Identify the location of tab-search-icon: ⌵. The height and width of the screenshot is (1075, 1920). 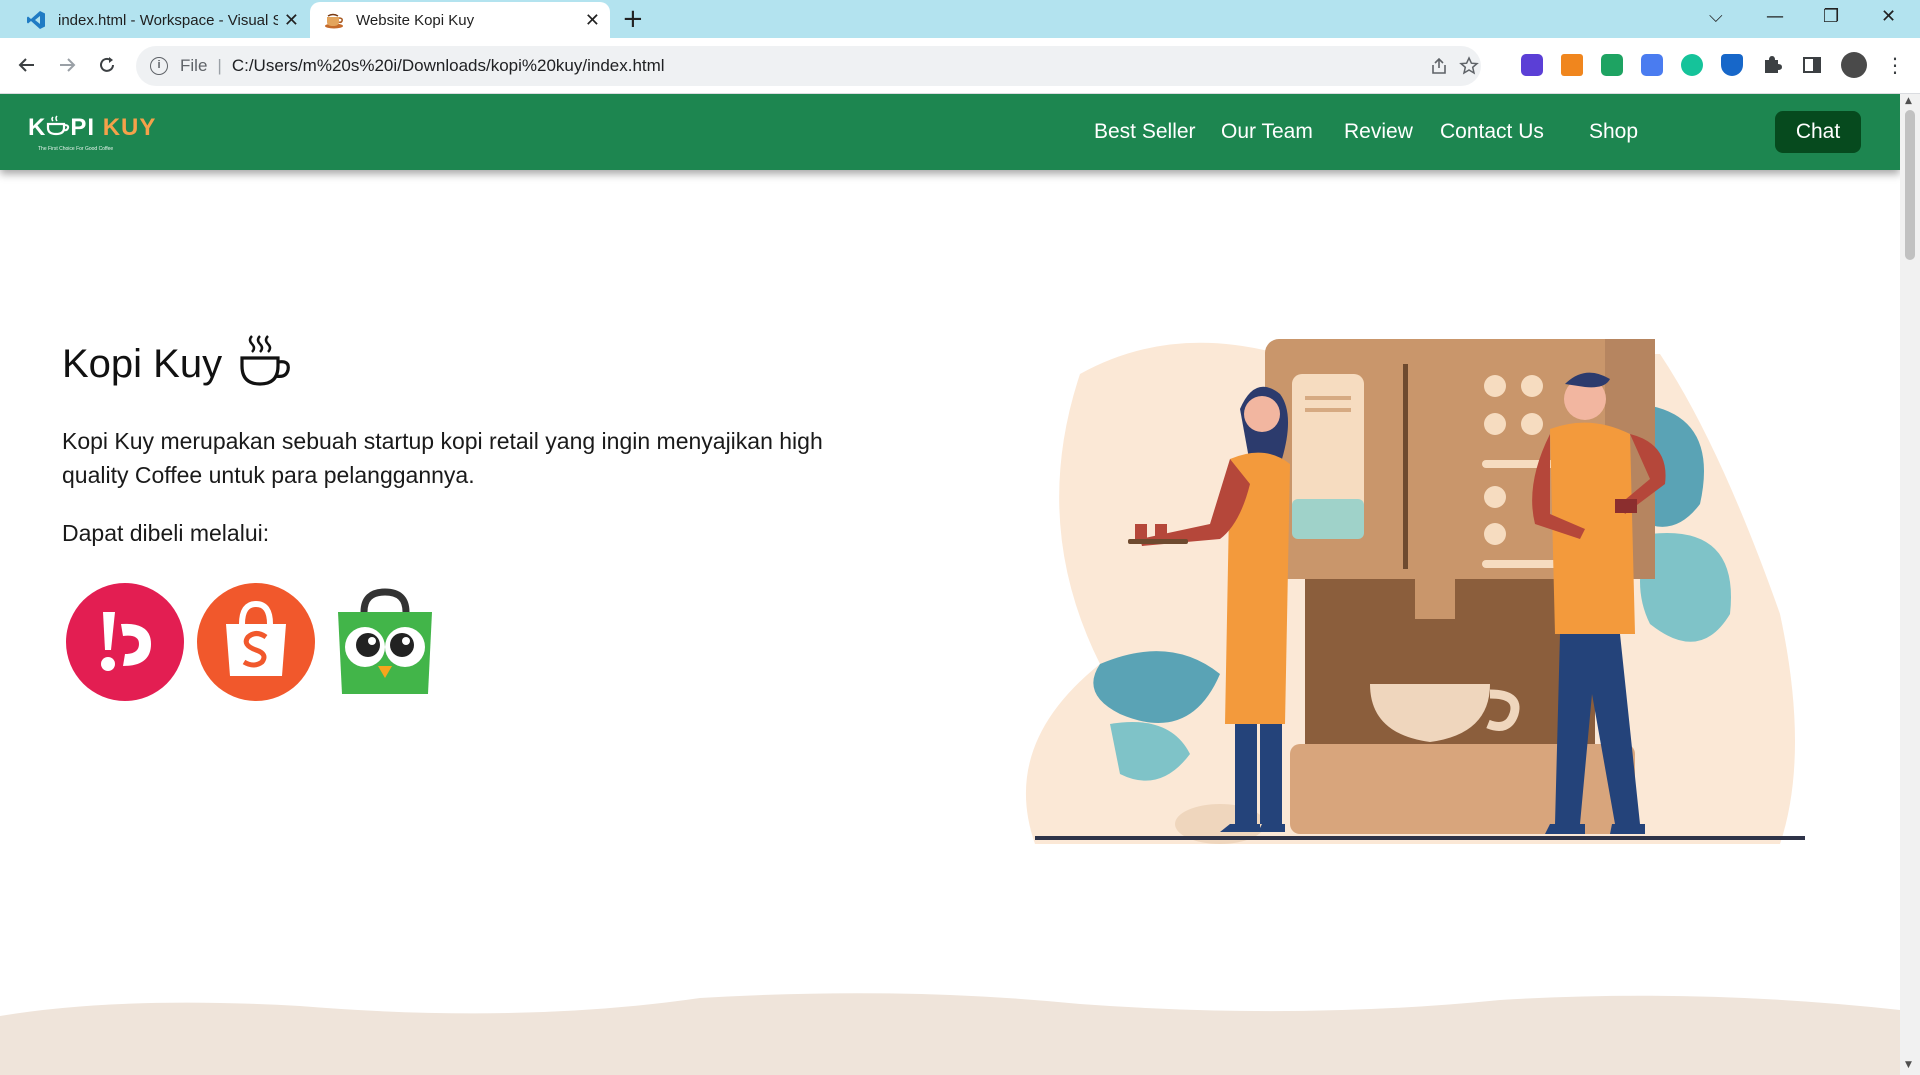
(1716, 17).